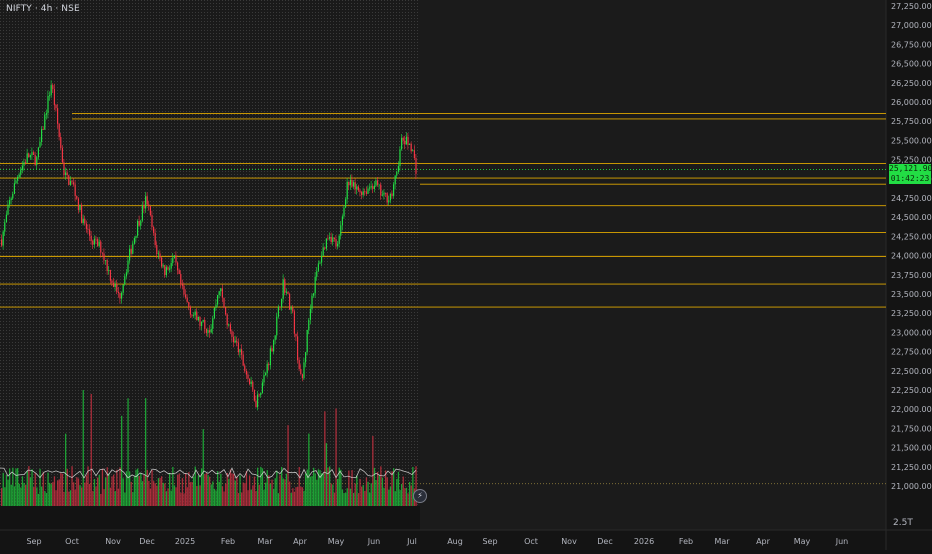  Describe the element at coordinates (911, 198) in the screenshot. I see `price-tick-label: 24,750.00` at that location.